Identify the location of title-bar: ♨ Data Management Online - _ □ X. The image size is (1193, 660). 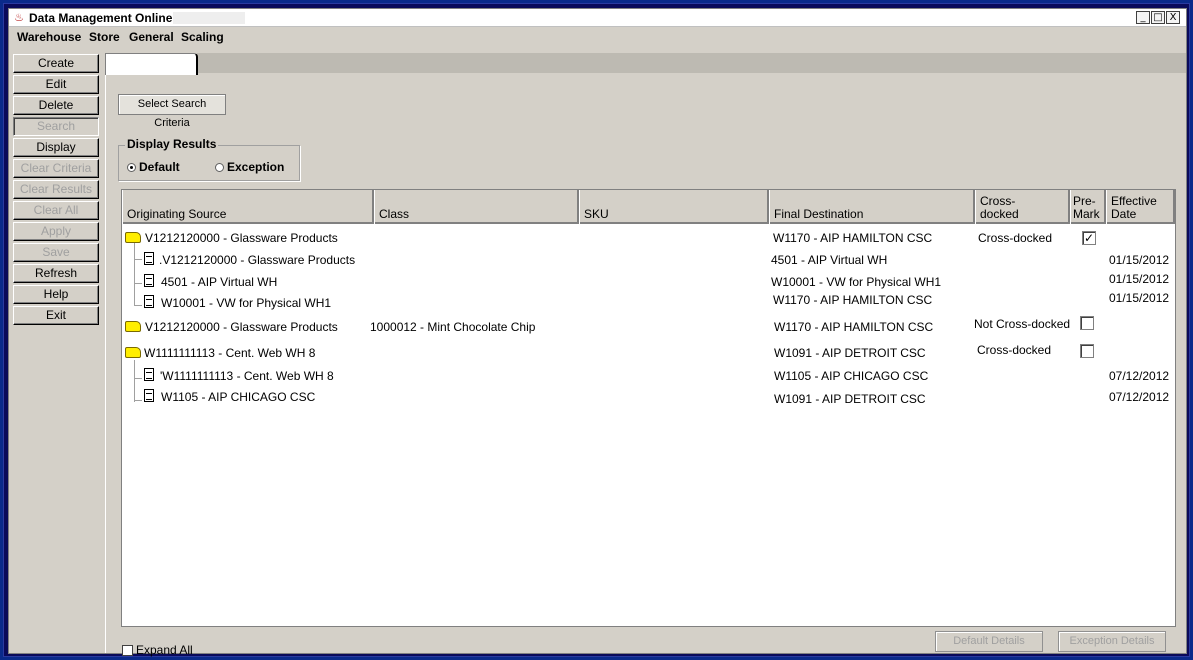
(597, 18).